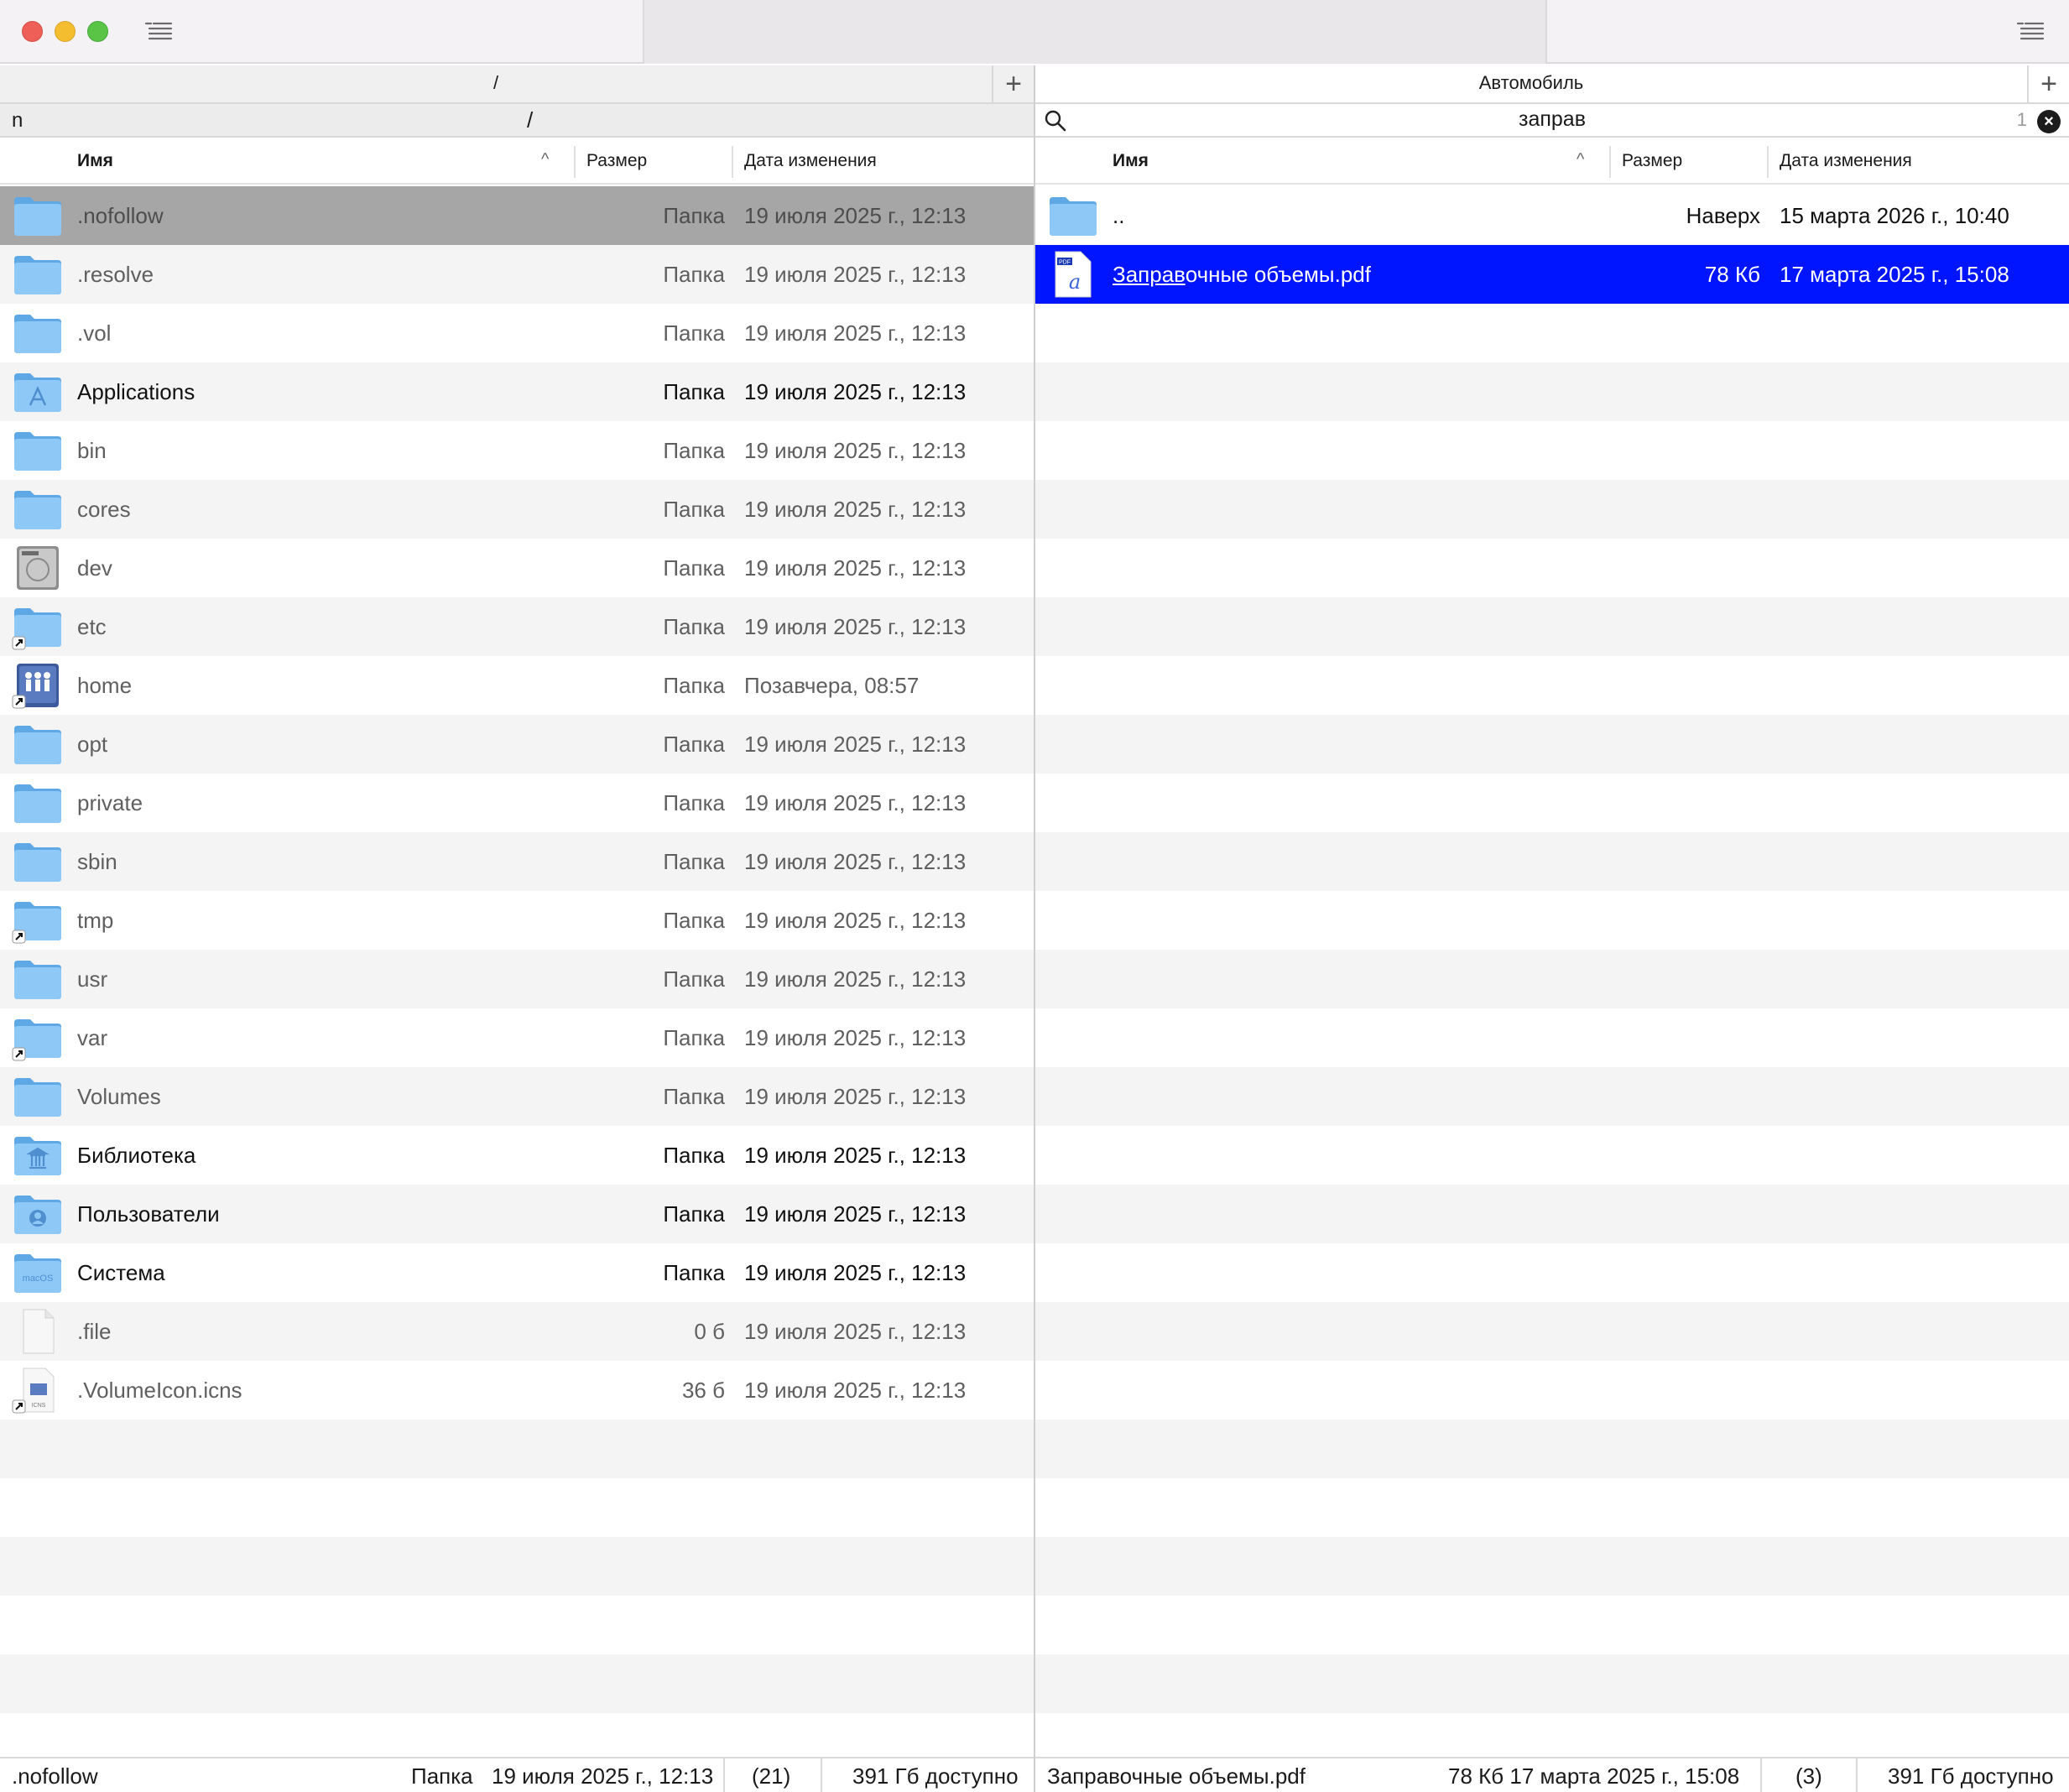 This screenshot has width=2069, height=1792. What do you see at coordinates (1013, 85) in the screenshot?
I see `left-add-tab-button: +` at bounding box center [1013, 85].